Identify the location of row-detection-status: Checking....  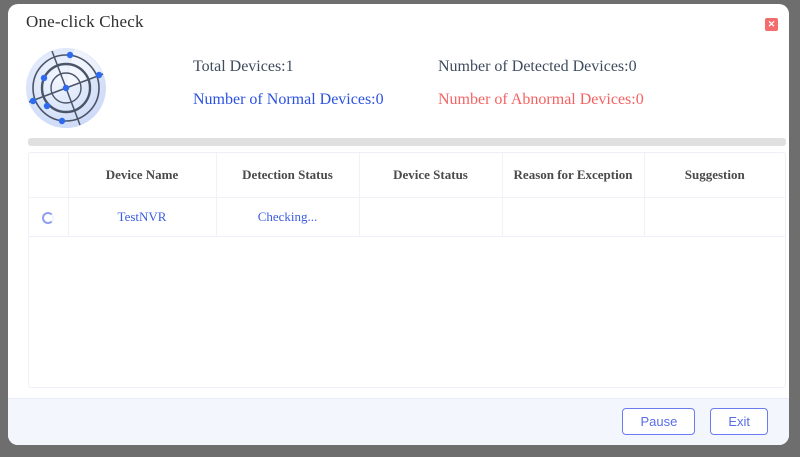
(288, 217).